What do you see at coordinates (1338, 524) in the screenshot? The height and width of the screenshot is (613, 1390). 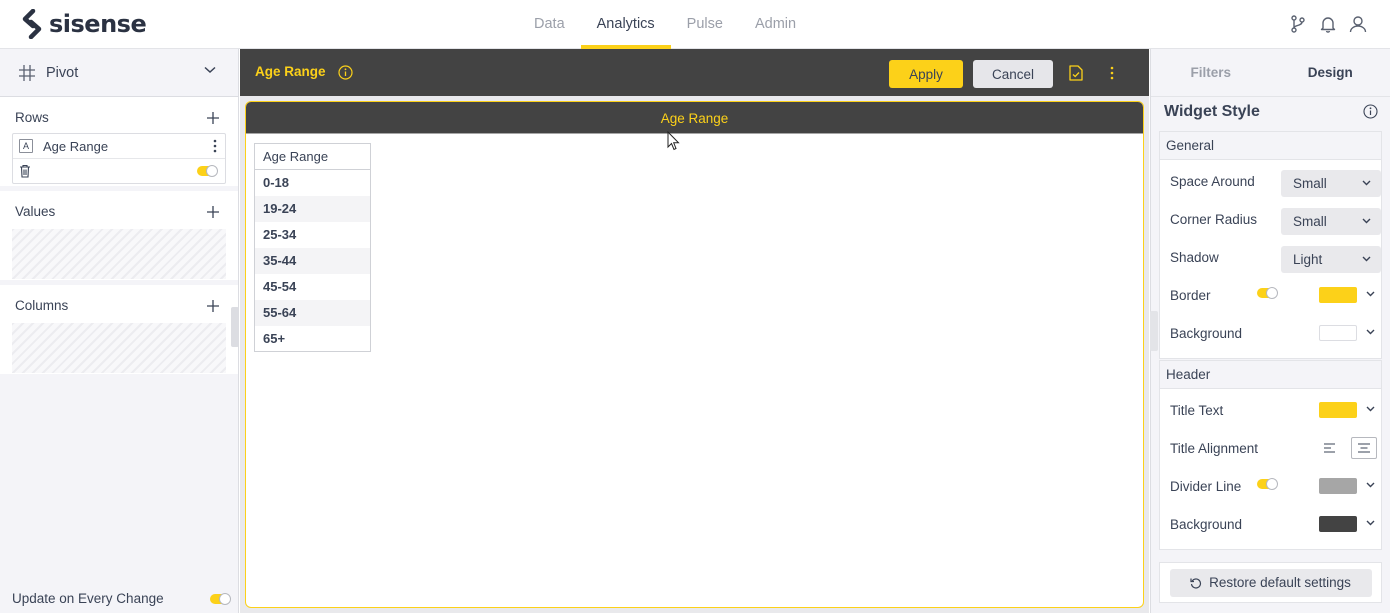 I see `header-background-color-swatch` at bounding box center [1338, 524].